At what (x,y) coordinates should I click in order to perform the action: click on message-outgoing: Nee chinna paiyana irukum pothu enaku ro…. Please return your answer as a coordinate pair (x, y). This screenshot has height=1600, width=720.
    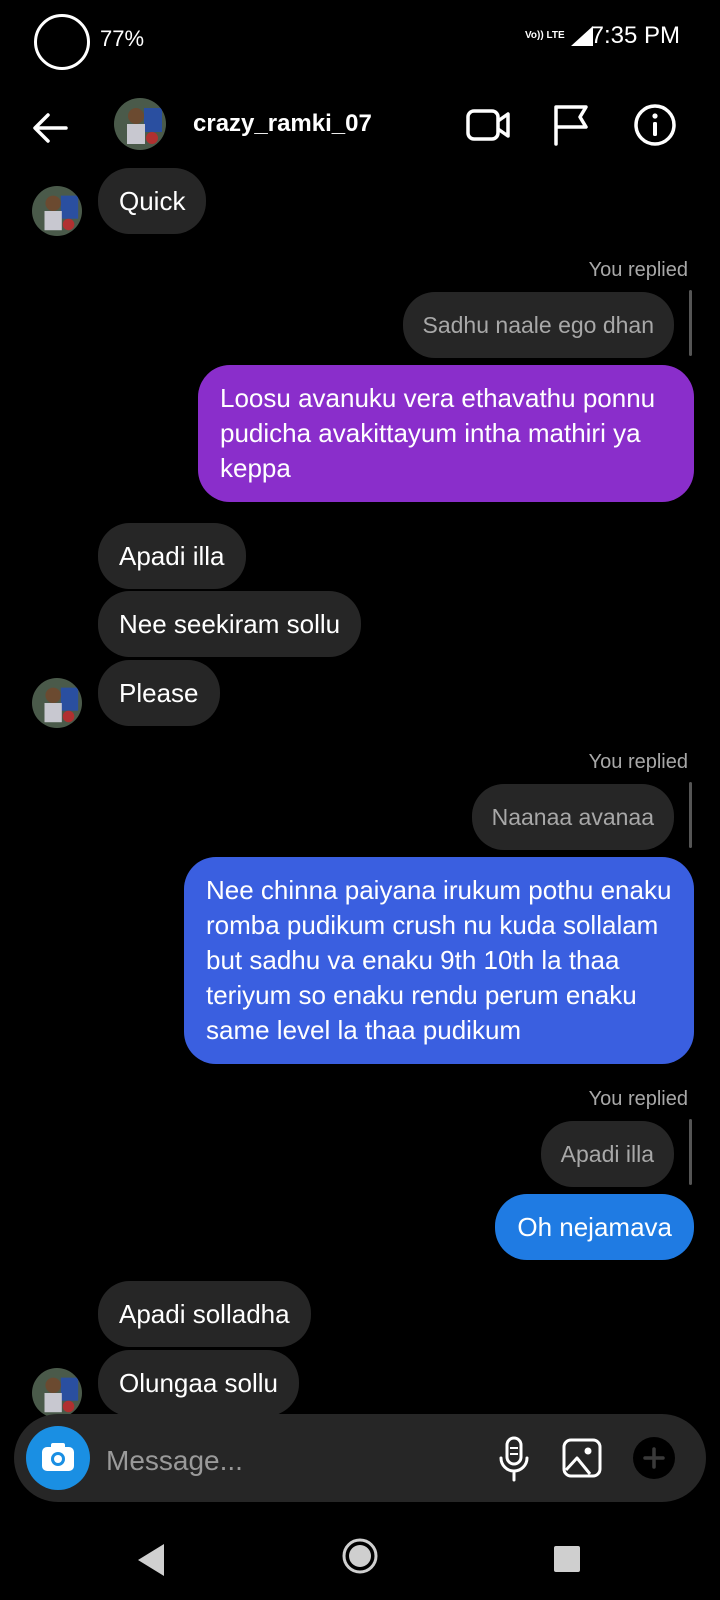
    Looking at the image, I should click on (439, 960).